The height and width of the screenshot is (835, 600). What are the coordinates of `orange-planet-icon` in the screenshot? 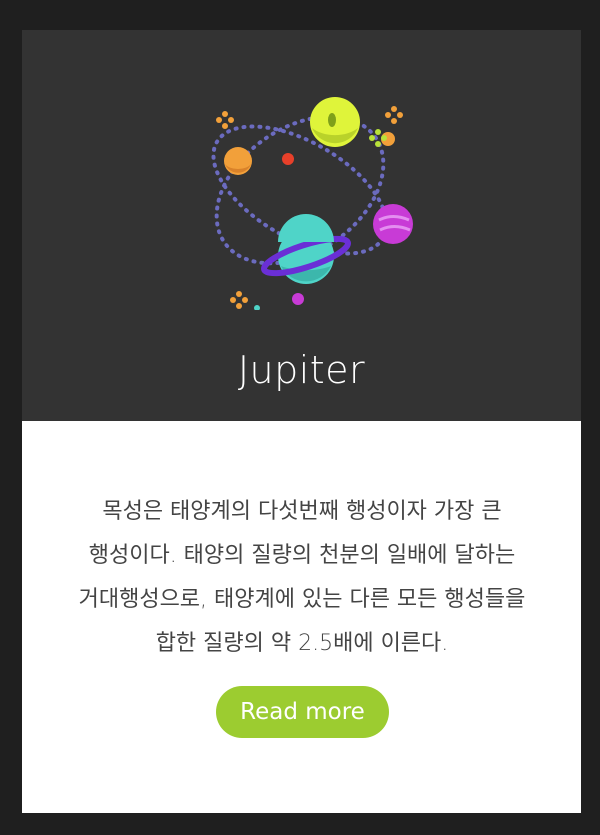 It's located at (238, 161).